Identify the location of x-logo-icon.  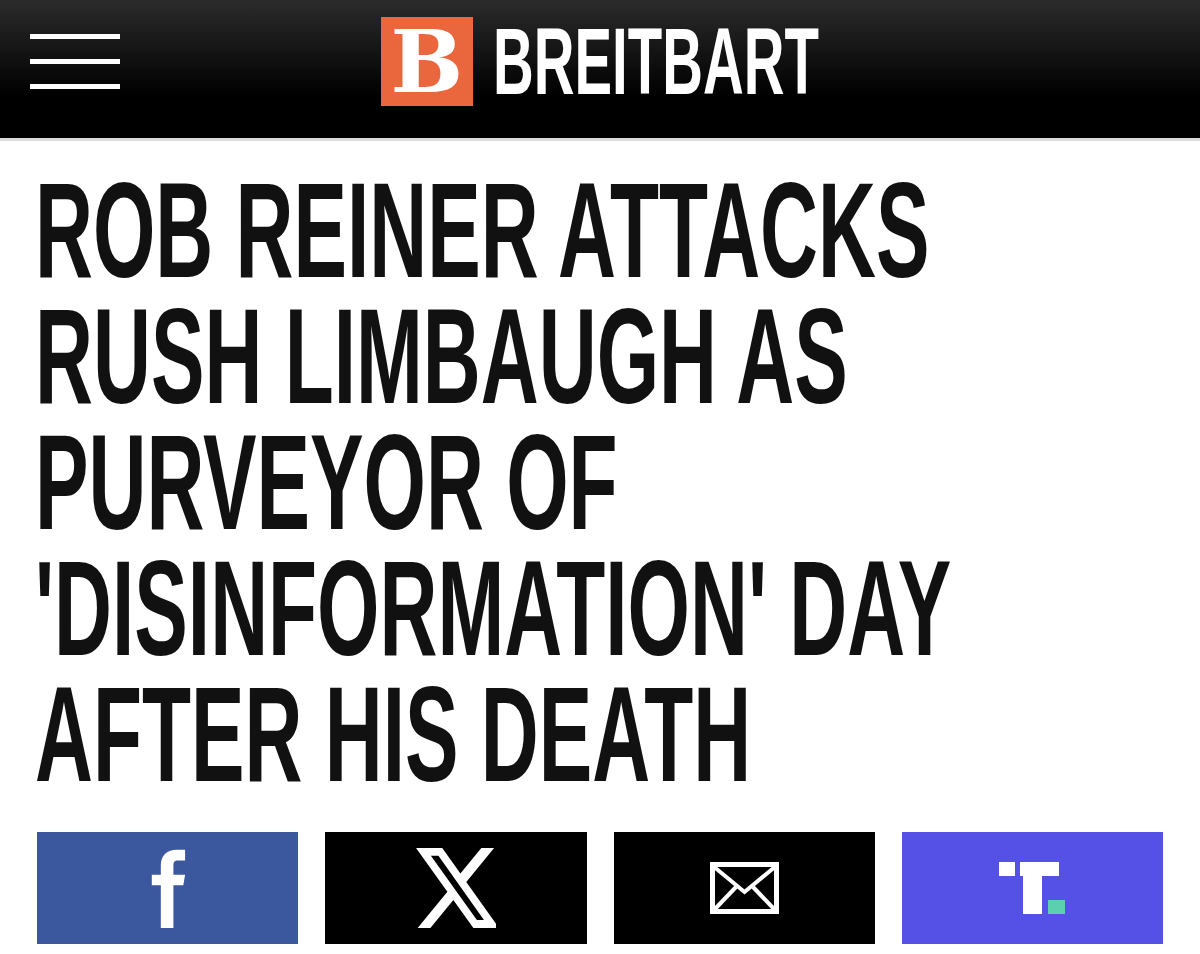
(455, 888).